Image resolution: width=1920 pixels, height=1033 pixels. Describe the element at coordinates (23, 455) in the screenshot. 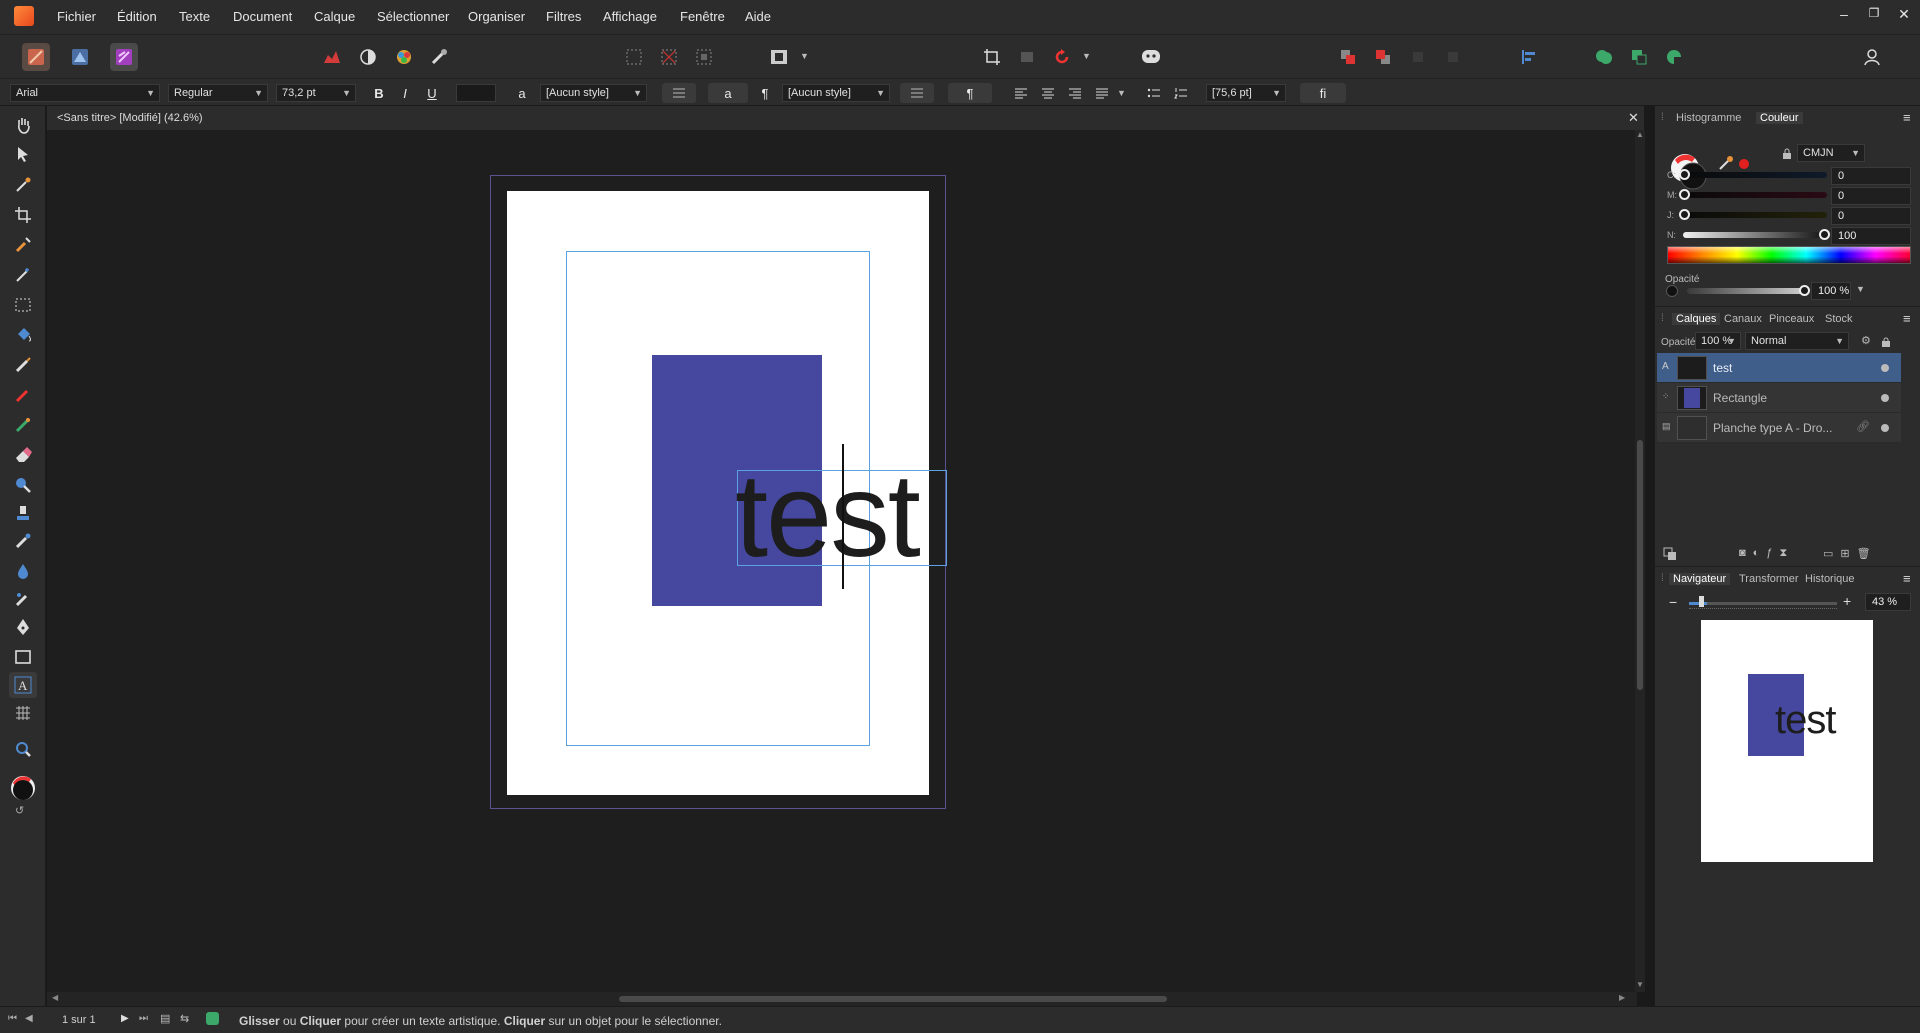

I see `eraser-tool-icon` at that location.